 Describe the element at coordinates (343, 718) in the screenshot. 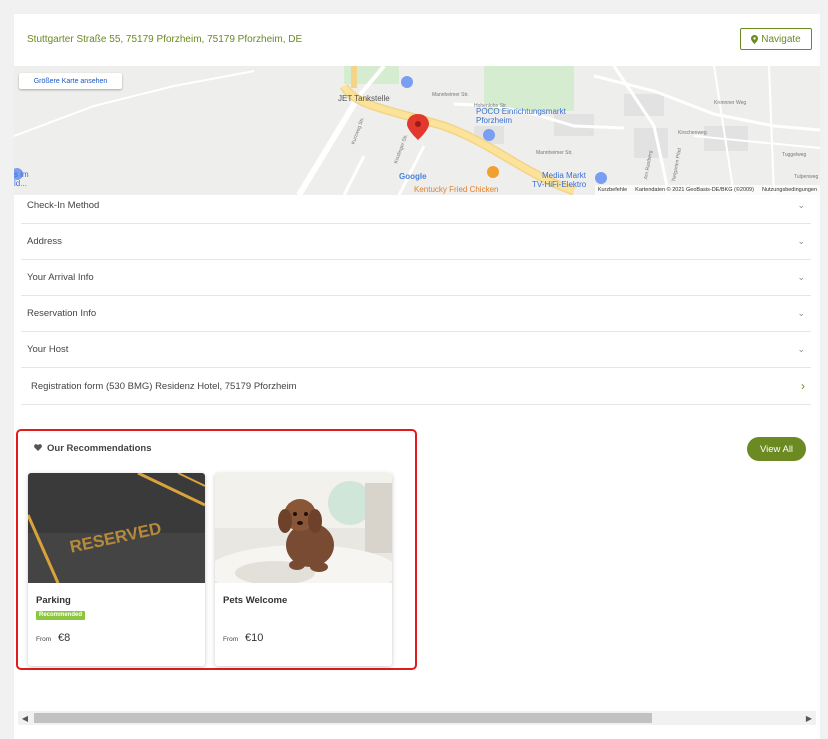

I see `scrollbar-thumb` at that location.